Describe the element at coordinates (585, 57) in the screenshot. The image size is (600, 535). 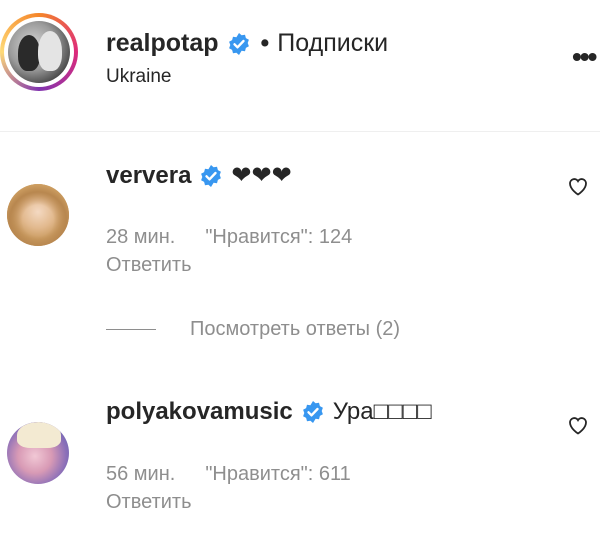
I see `more-options-icon: •••` at that location.